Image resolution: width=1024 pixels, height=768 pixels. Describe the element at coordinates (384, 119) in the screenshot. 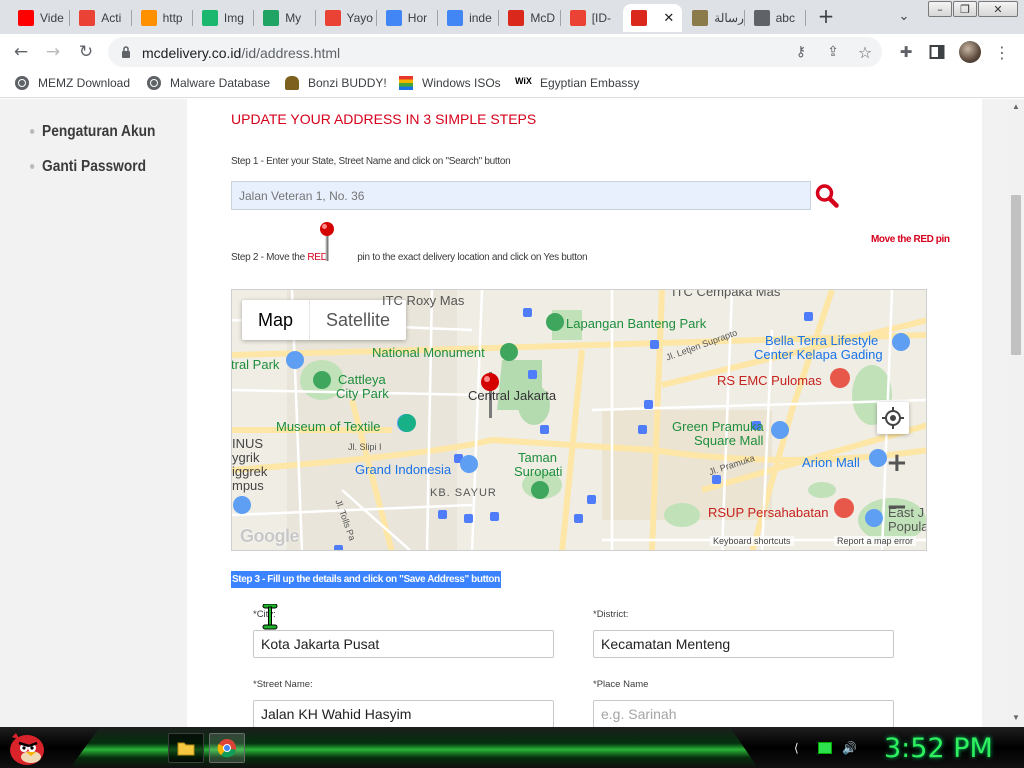

I see `page-title: UPDATE YOUR ADDRESS IN 3 SIMPLE STEPS` at that location.